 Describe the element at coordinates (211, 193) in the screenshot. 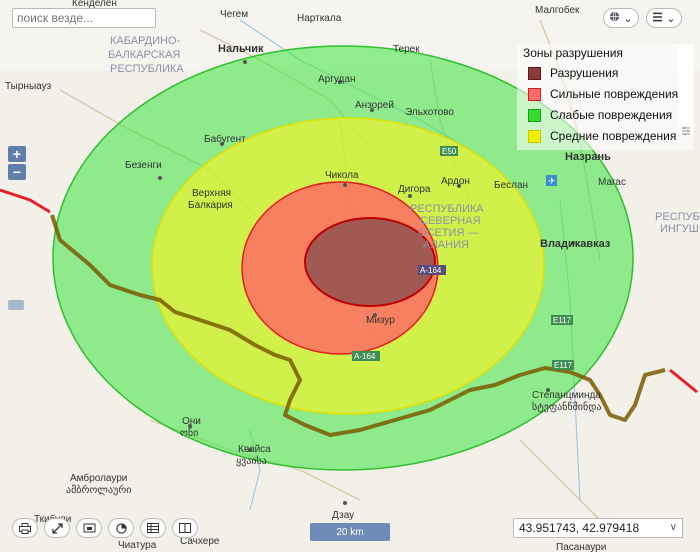

I see `city-vbalkaria: Верхняя` at that location.